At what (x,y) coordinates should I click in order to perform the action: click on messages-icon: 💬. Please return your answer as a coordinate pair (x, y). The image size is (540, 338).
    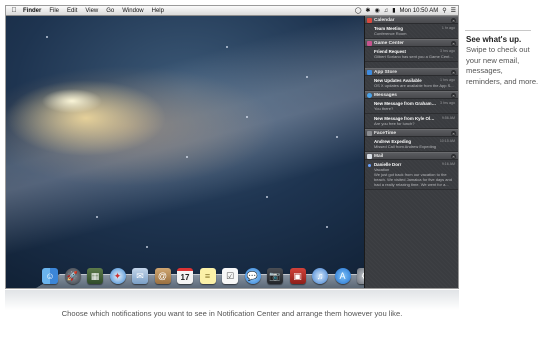
    Looking at the image, I should click on (252, 276).